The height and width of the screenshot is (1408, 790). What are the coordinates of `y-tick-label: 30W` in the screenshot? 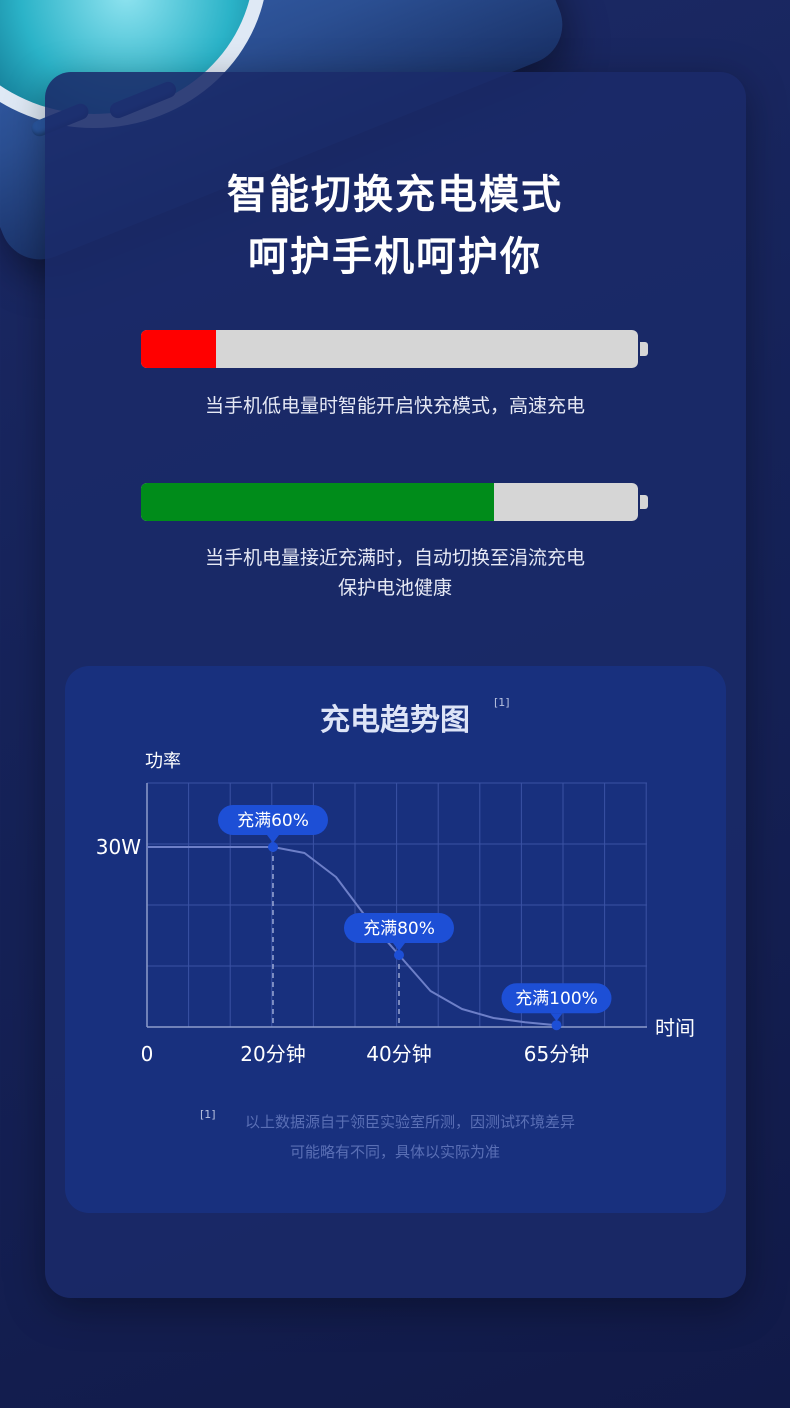 It's located at (118, 847).